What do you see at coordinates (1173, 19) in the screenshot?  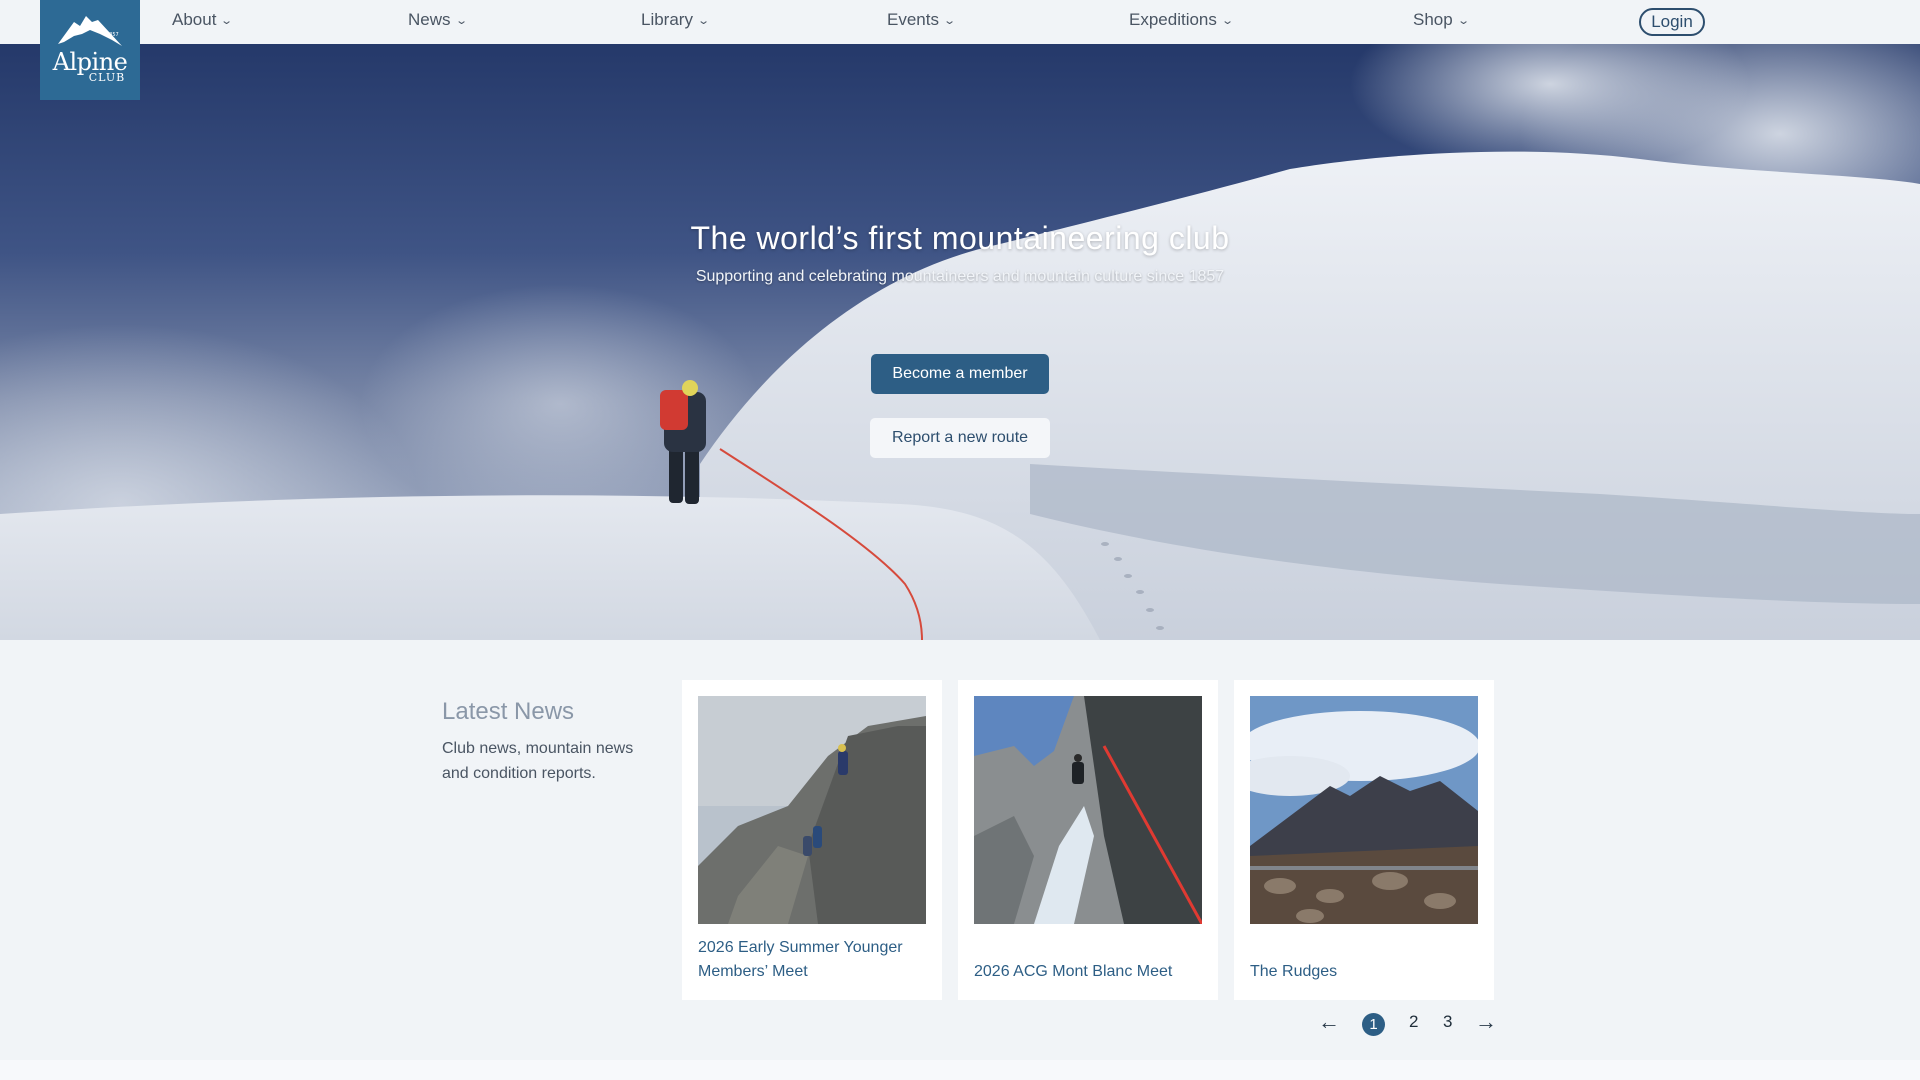 I see `nav-item-label: Expeditions` at bounding box center [1173, 19].